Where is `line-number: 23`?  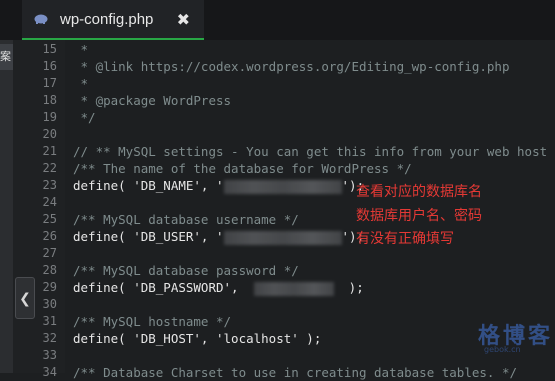 line-number: 23 is located at coordinates (49, 185).